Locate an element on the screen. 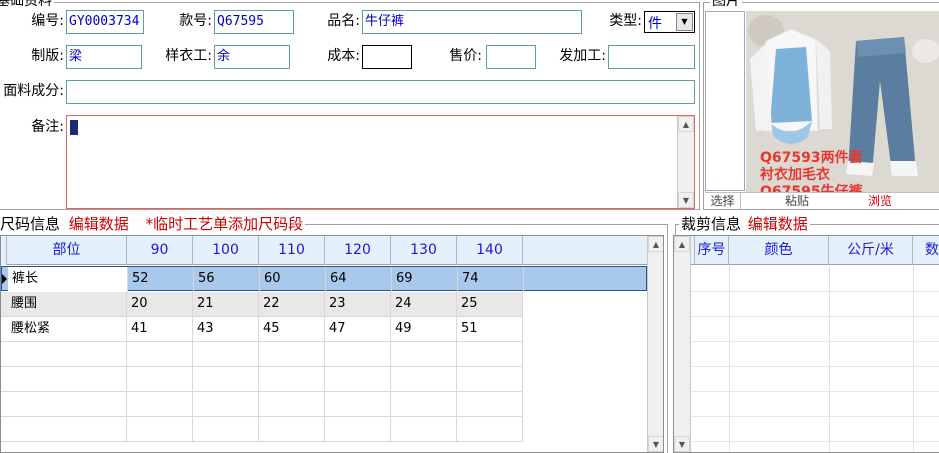  size-cell: 25 is located at coordinates (490, 304).